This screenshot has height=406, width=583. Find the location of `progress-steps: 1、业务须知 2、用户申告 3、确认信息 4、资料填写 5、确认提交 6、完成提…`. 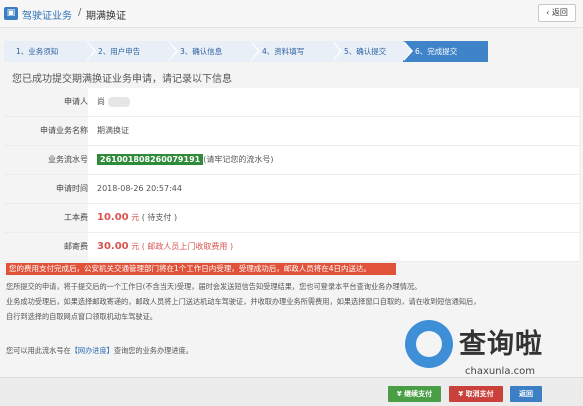

progress-steps: 1、业务须知 2、用户申告 3、确认信息 4、资料填写 5、确认提交 6、完成提… is located at coordinates (291, 51).